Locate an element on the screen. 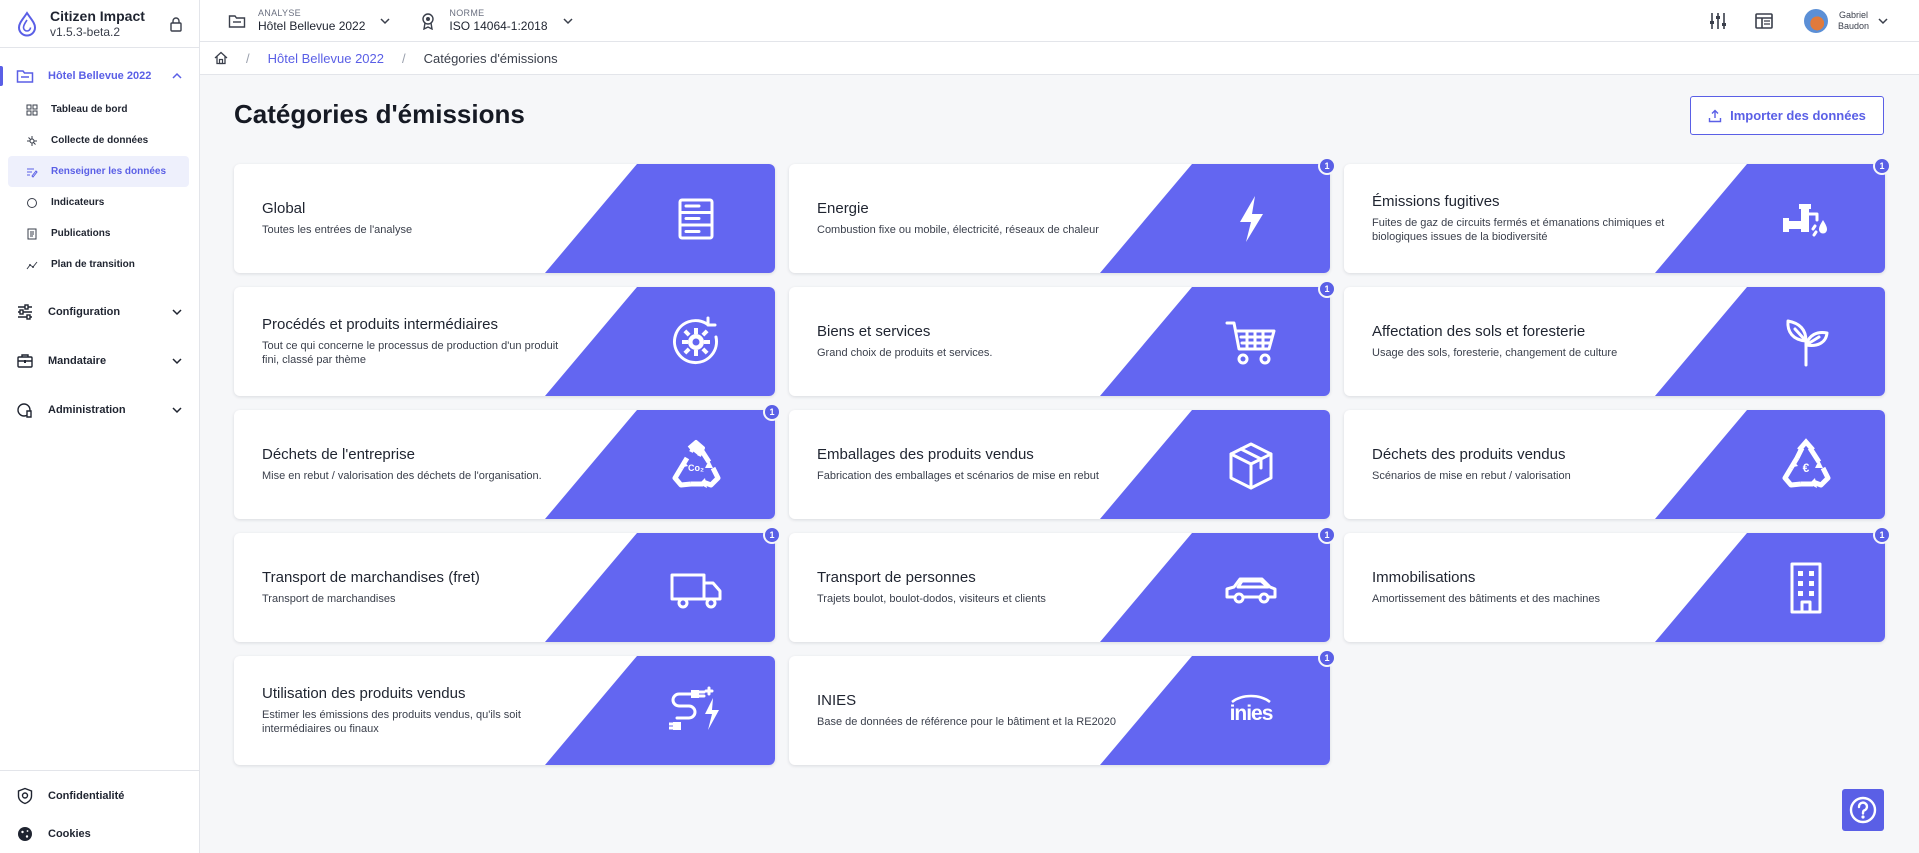 The height and width of the screenshot is (853, 1919). nav-cookies: Cookies is located at coordinates (99, 834).